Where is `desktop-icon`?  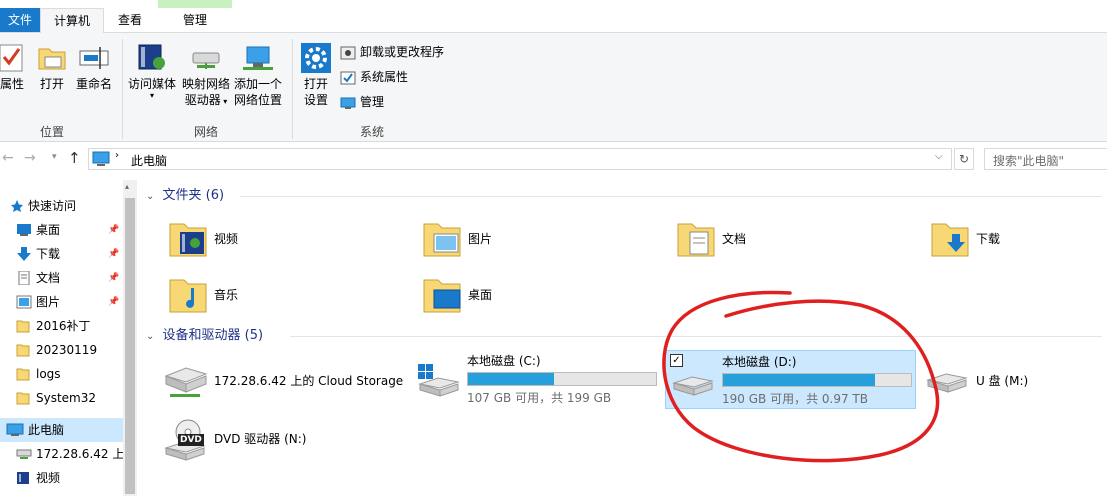 desktop-icon is located at coordinates (24, 230).